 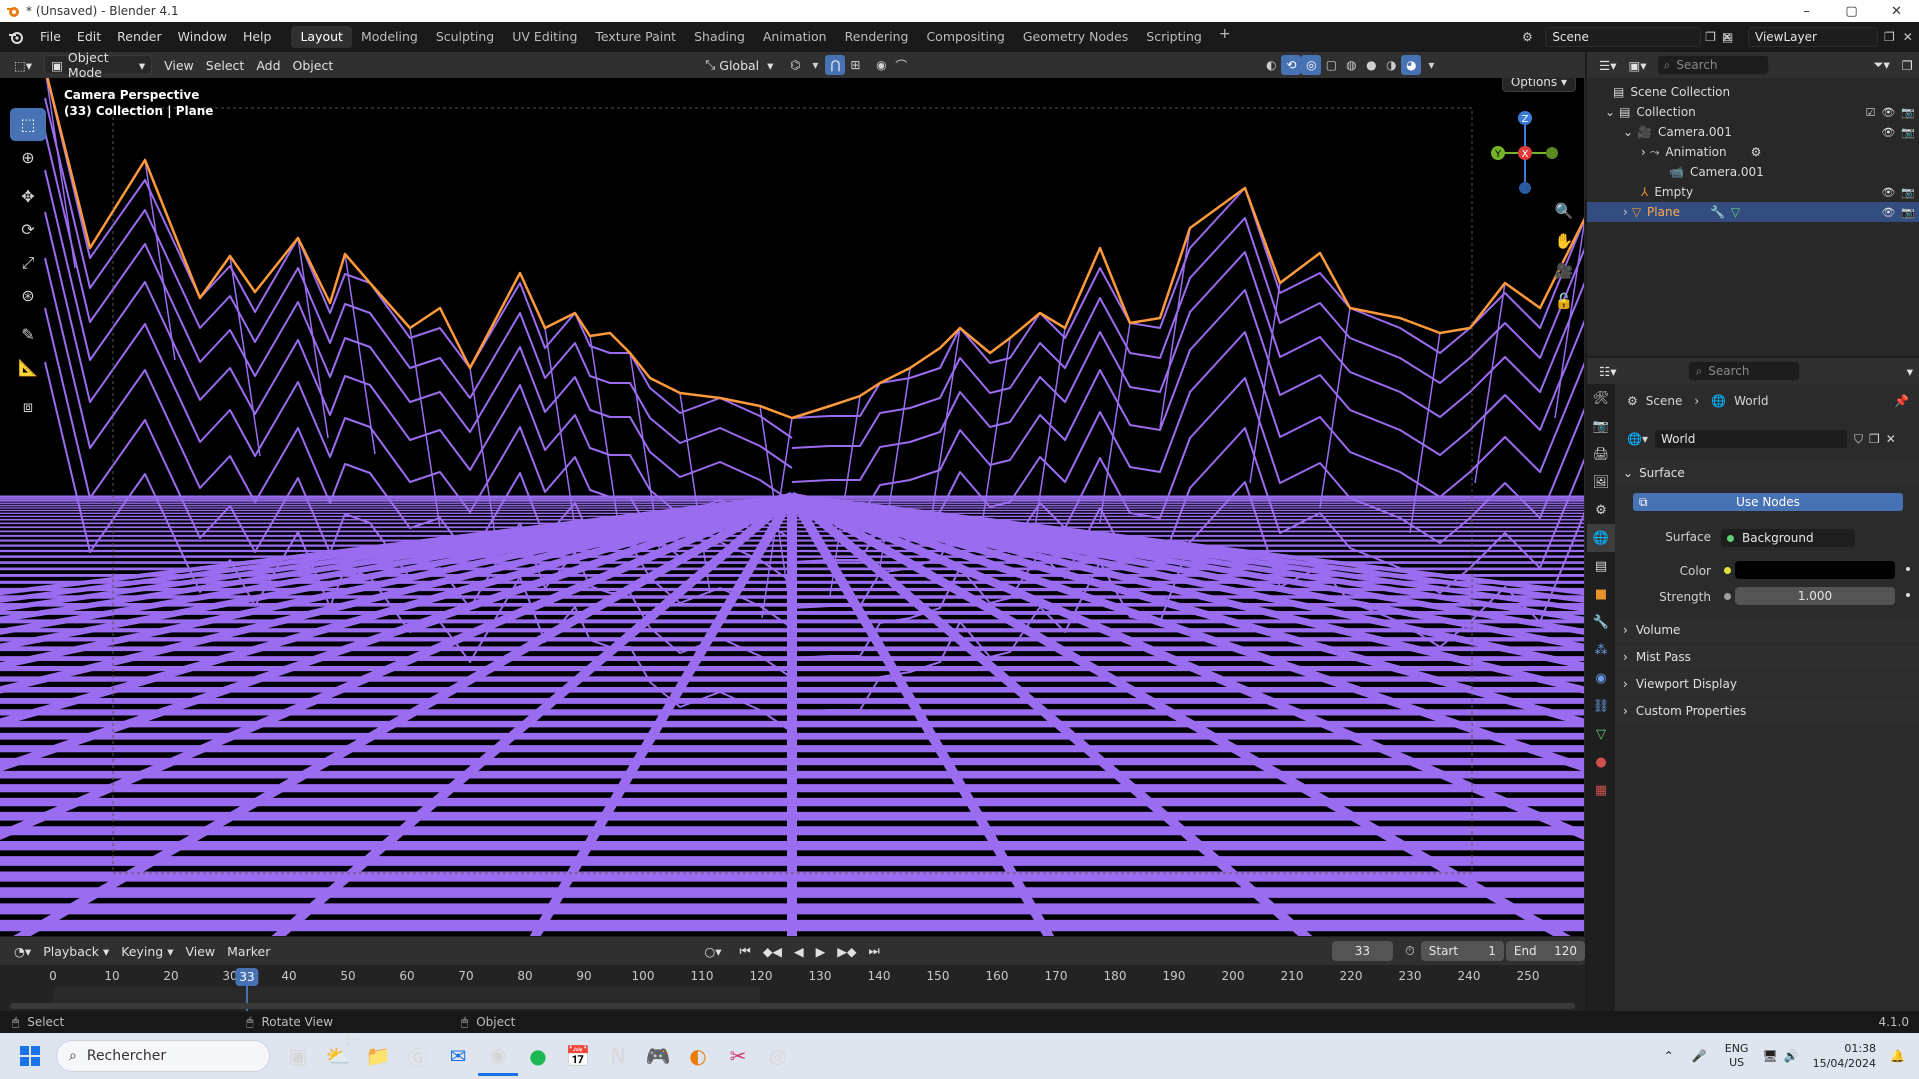 What do you see at coordinates (1607, 65) in the screenshot?
I see `outliner-editor-icon: ☰▾` at bounding box center [1607, 65].